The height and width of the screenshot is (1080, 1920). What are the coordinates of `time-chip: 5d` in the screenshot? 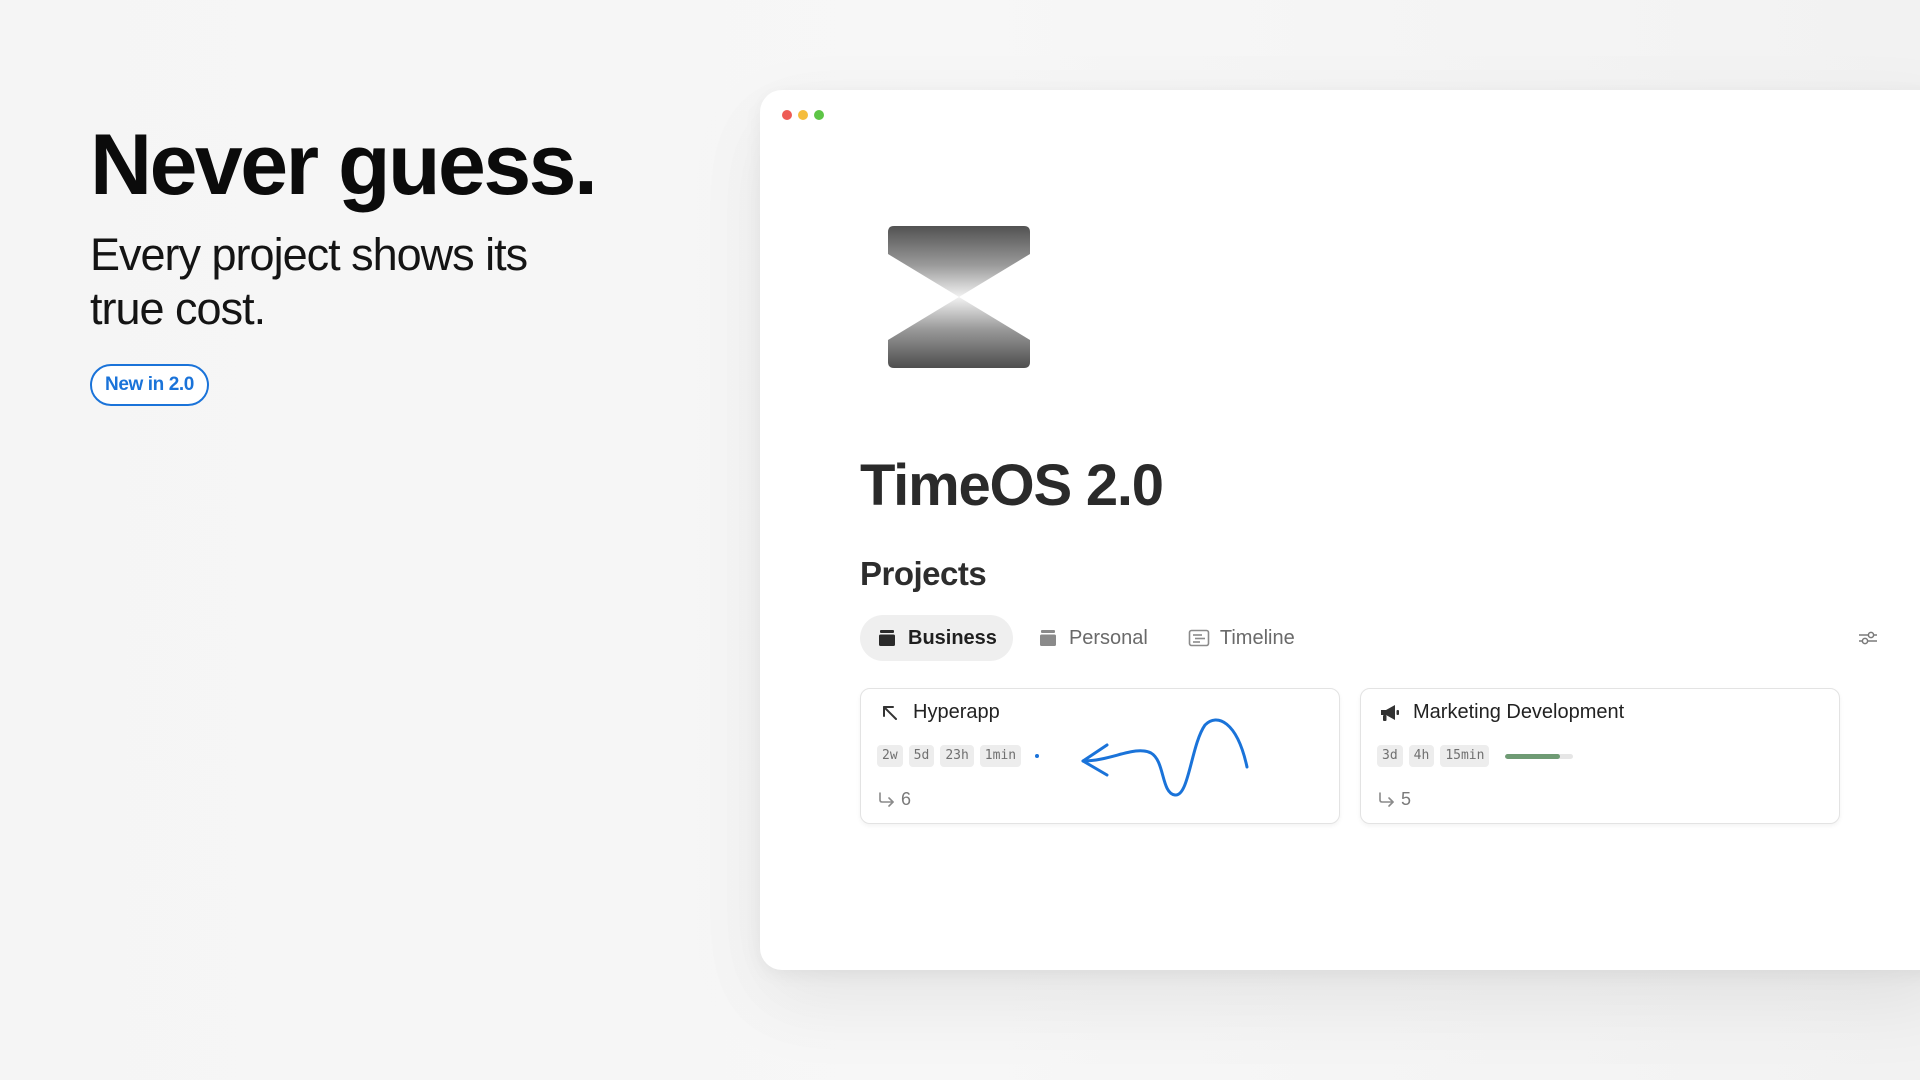 It's located at (921, 756).